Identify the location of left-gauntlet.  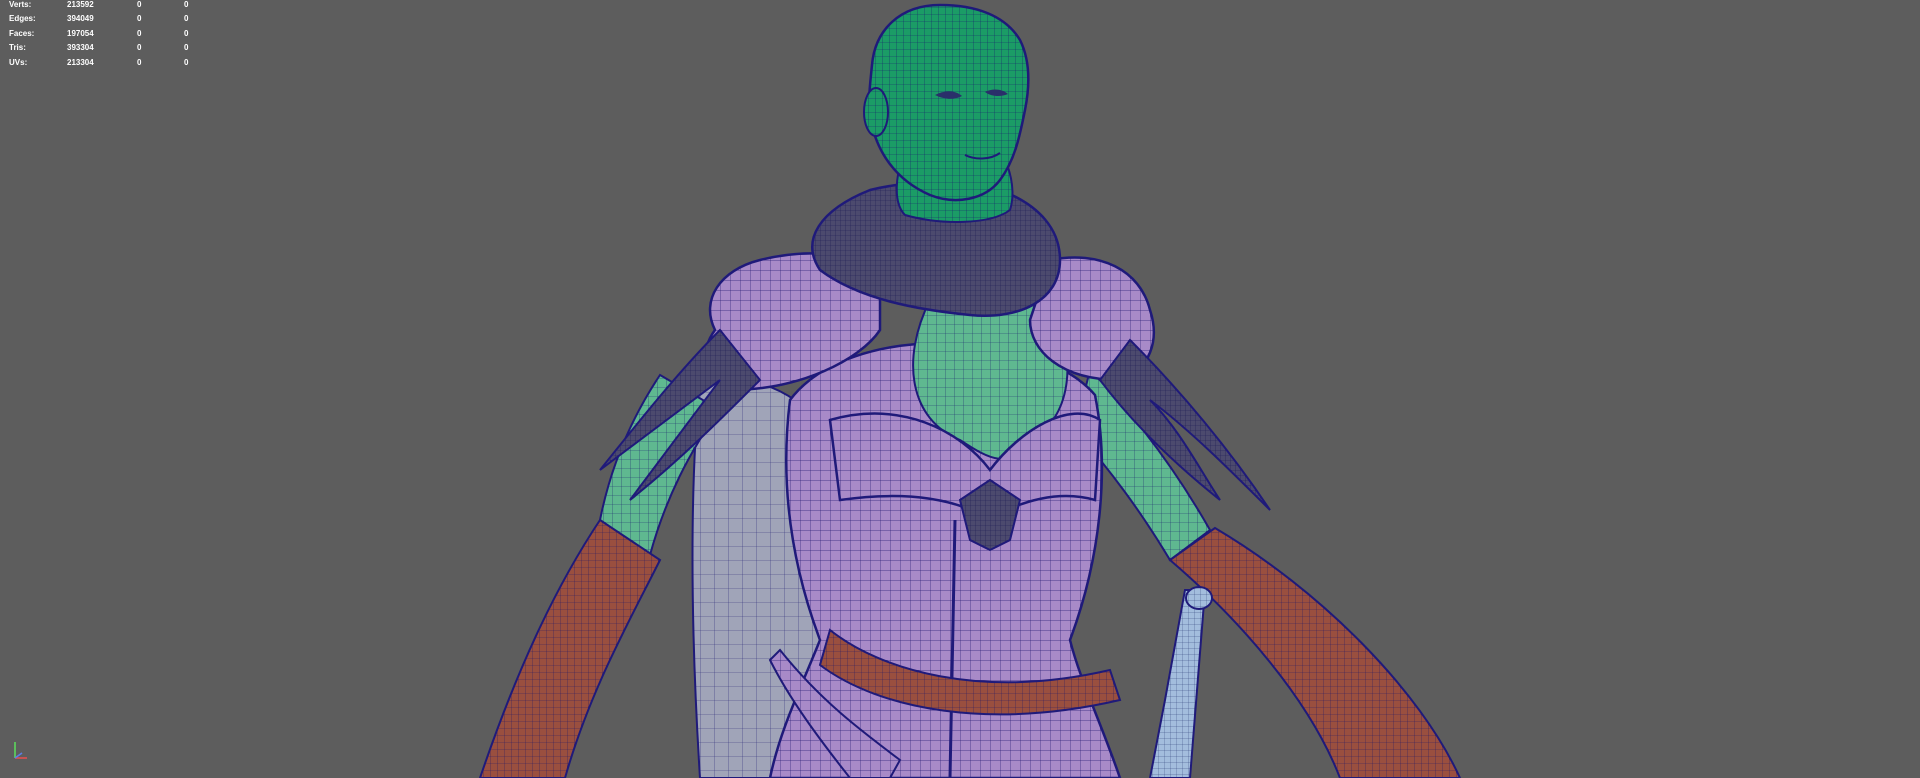
(570, 648).